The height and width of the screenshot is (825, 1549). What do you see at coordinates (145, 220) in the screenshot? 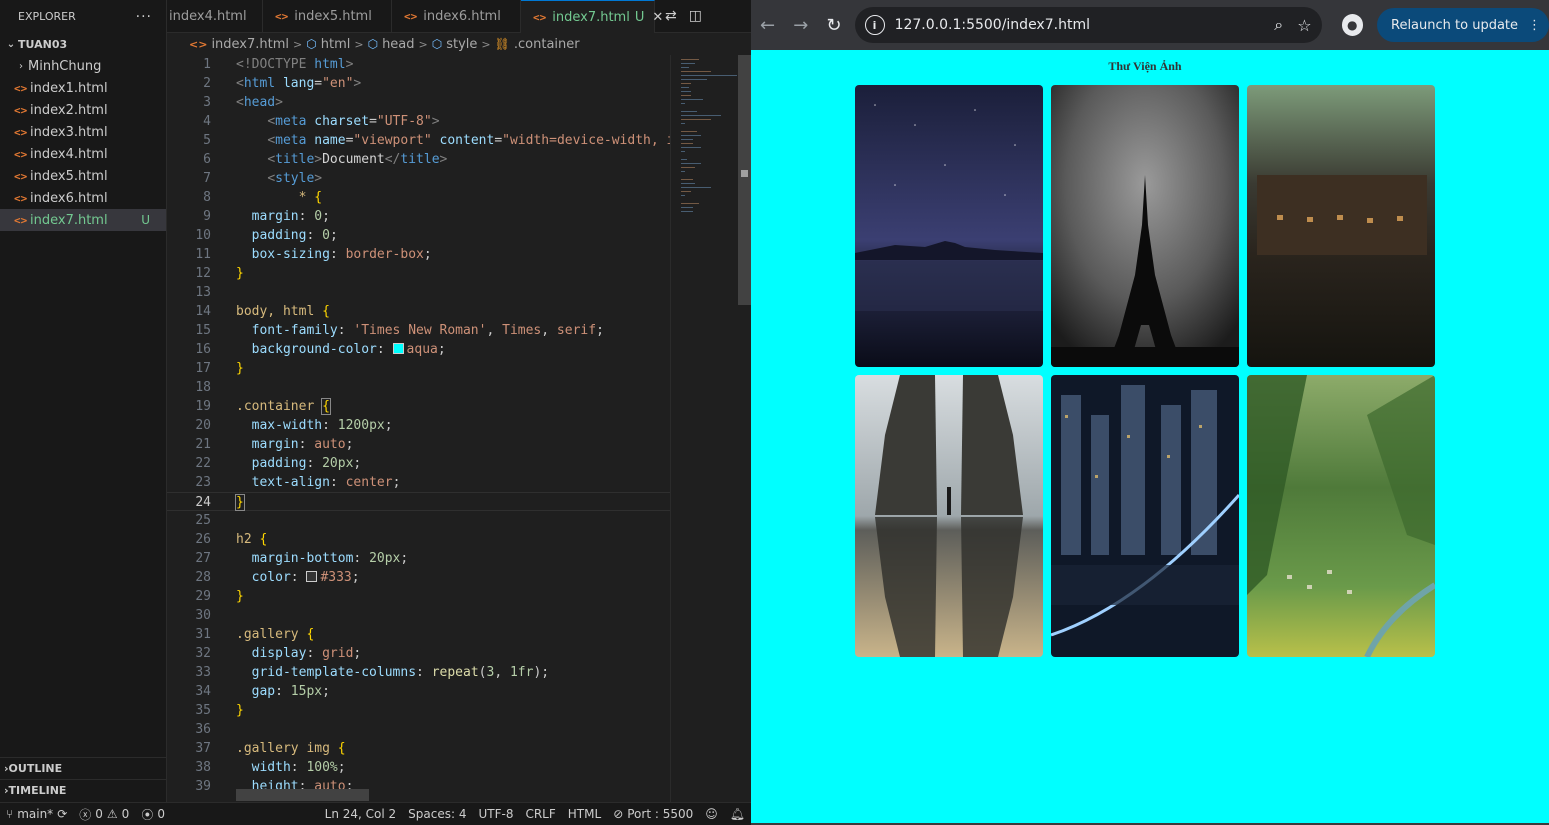
I see `untracked-badge: U` at bounding box center [145, 220].